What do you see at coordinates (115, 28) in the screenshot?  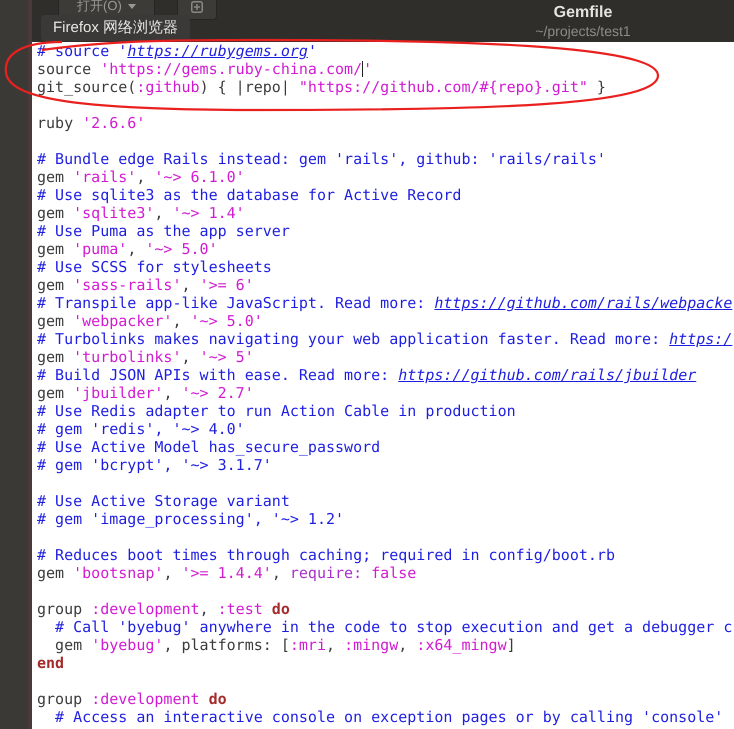 I see `tooltip: Firefox 网络浏览器` at bounding box center [115, 28].